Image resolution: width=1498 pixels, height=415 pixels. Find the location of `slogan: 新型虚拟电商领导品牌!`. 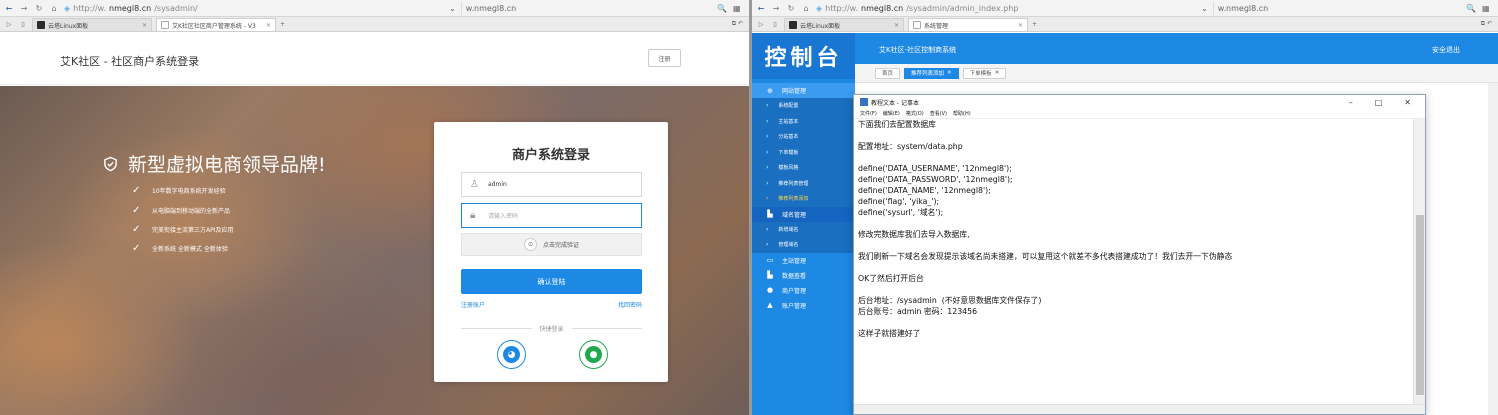

slogan: 新型虚拟电商领导品牌! is located at coordinates (214, 163).